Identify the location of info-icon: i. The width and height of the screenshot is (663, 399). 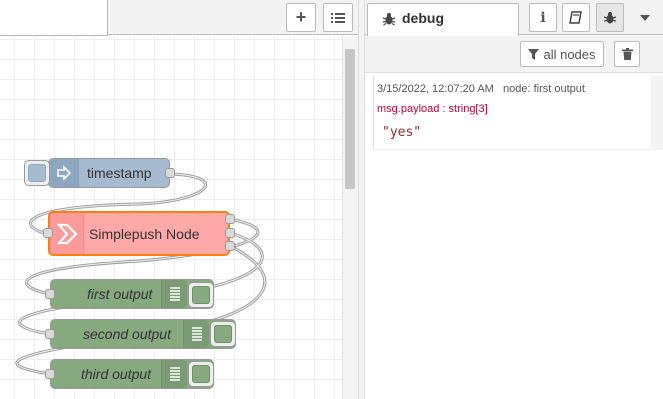
(543, 17).